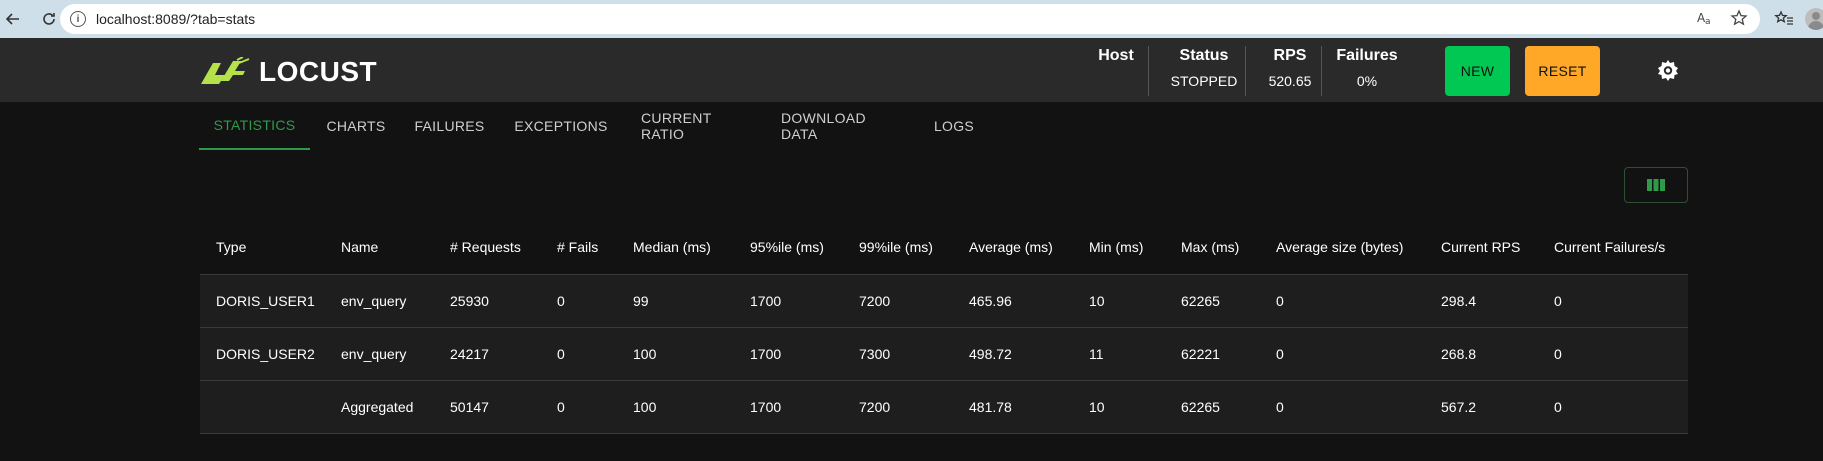 The height and width of the screenshot is (461, 1823). What do you see at coordinates (1200, 354) in the screenshot?
I see `table-cell: 62221` at bounding box center [1200, 354].